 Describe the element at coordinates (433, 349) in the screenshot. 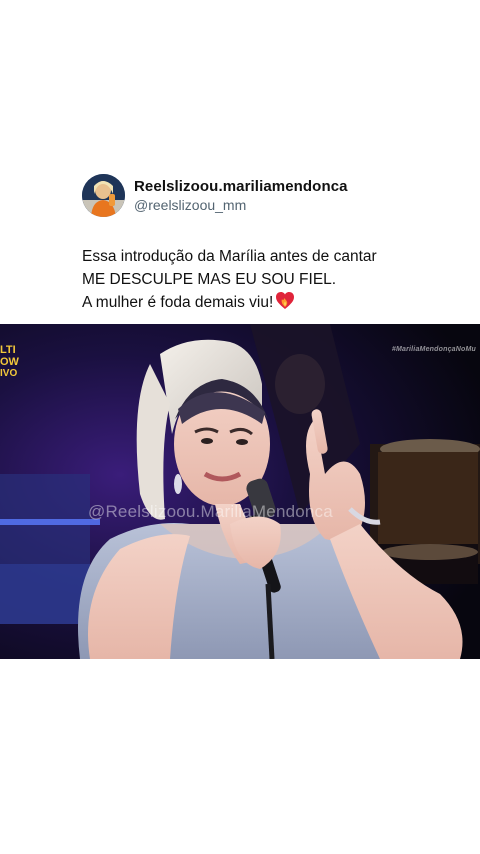

I see `video-hashtag: #MariliaMendonçaNoMu` at that location.